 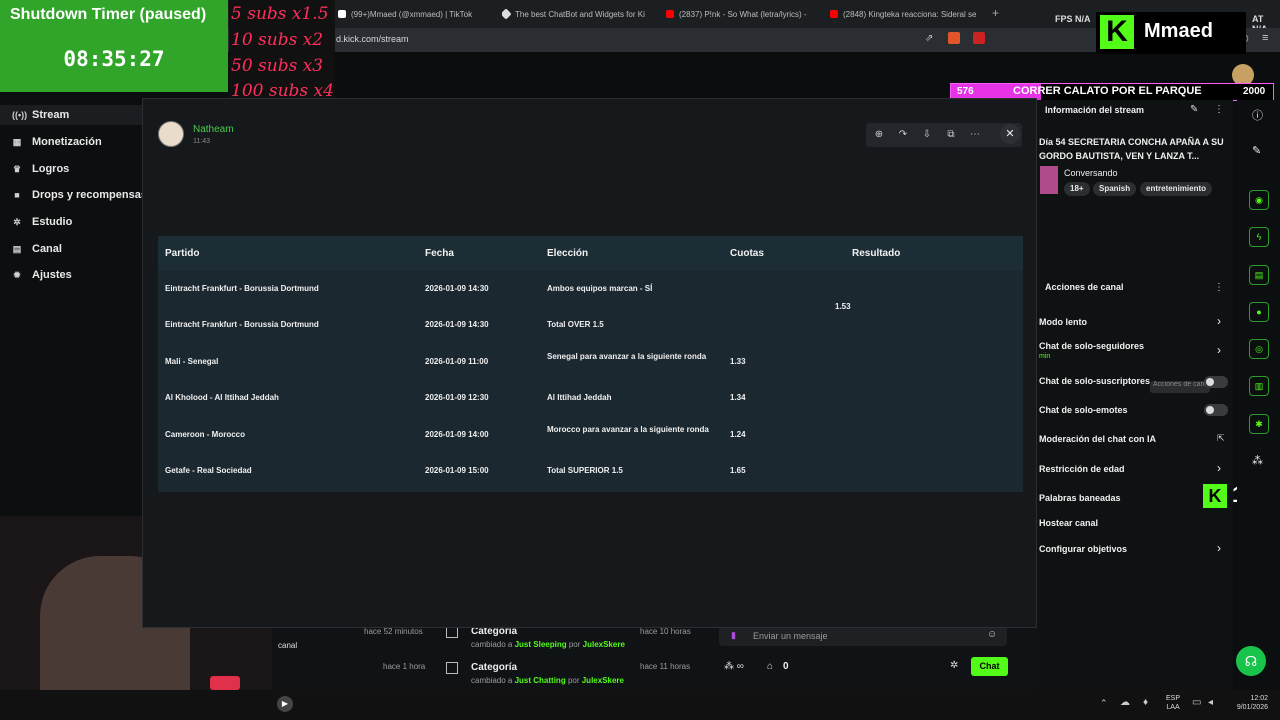 I want to click on action-banned-words: Palabras baneadas, so click(x=1080, y=498).